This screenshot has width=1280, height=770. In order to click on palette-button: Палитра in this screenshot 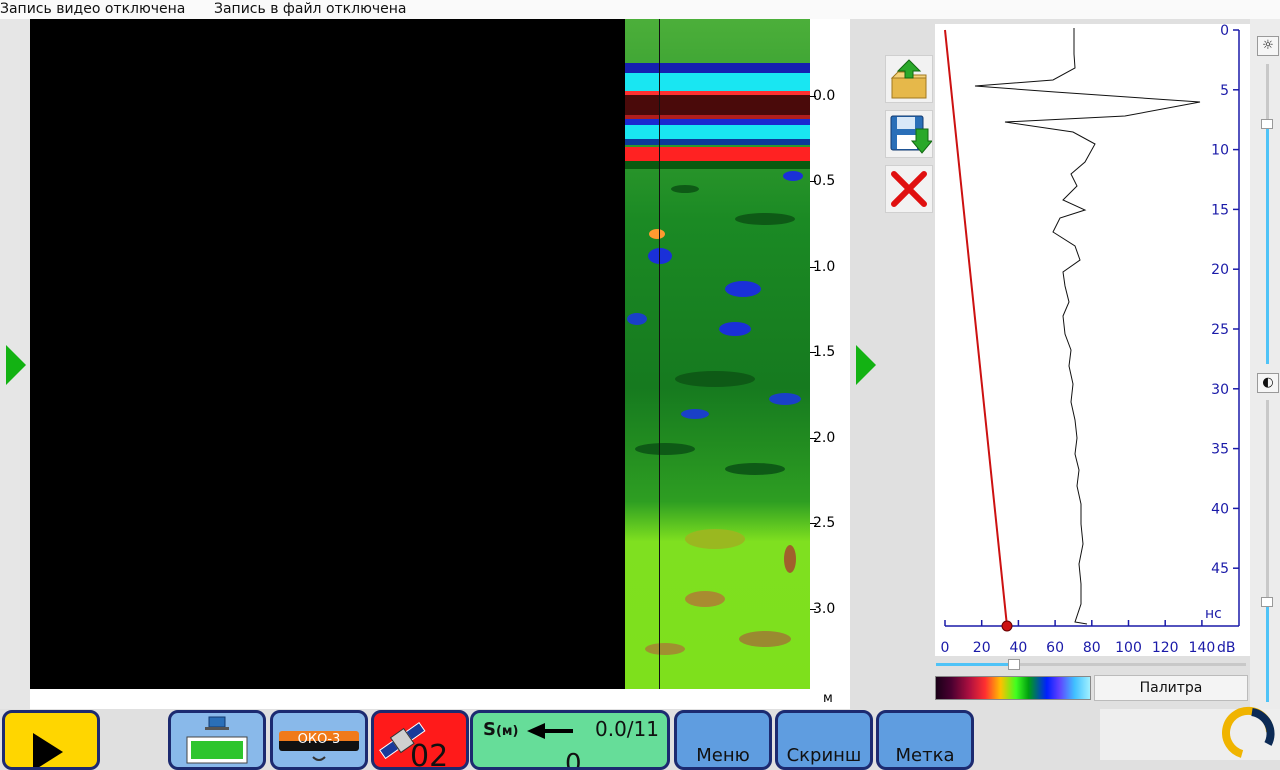, I will do `click(1171, 688)`.